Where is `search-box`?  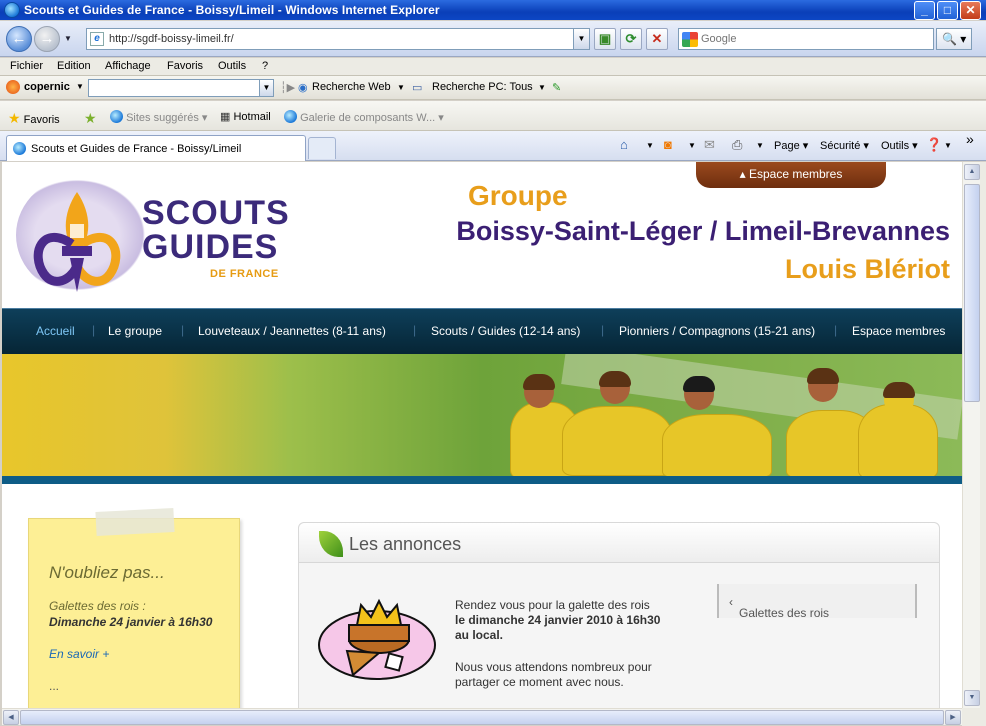
search-box is located at coordinates (806, 39).